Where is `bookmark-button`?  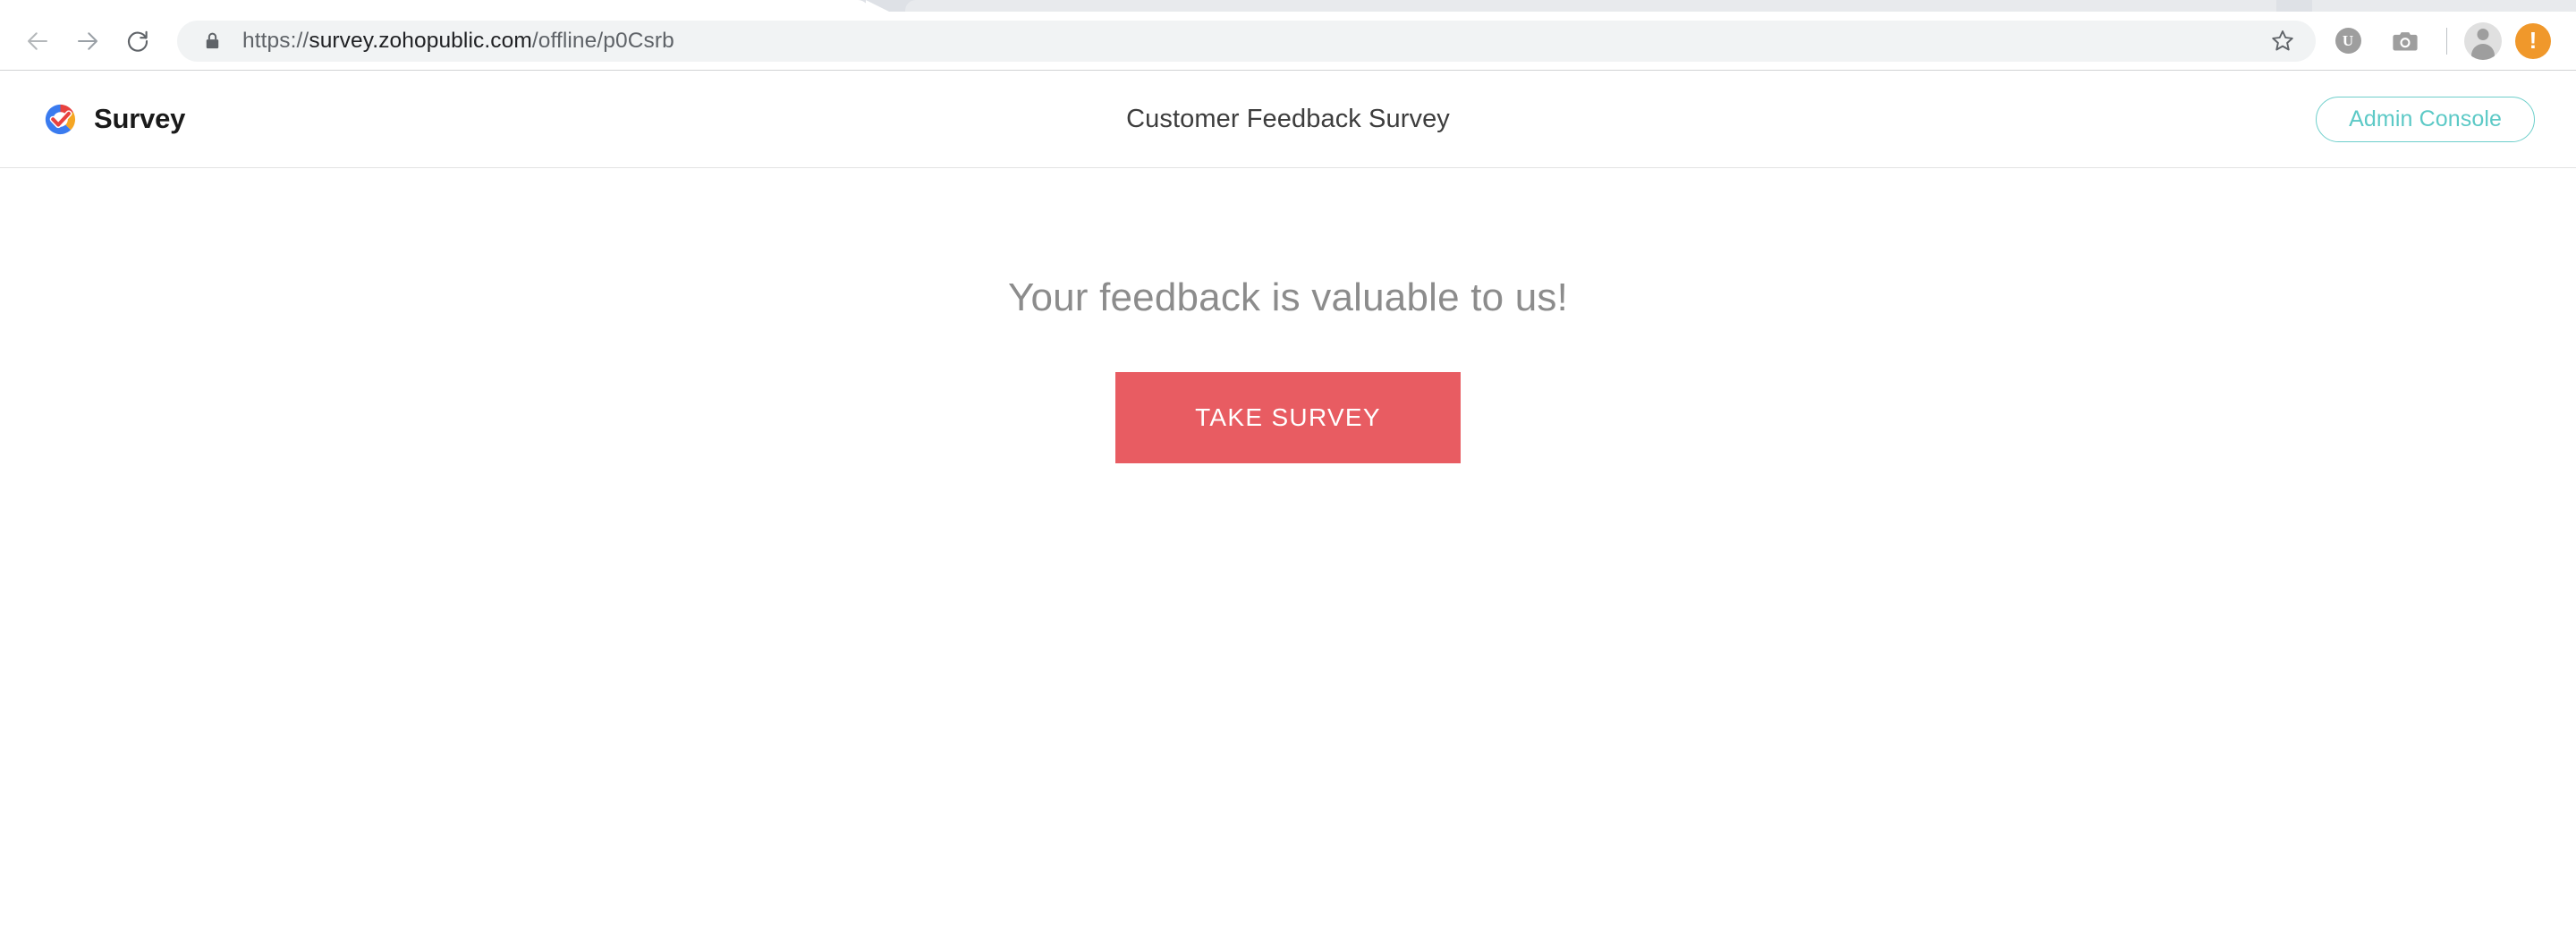 bookmark-button is located at coordinates (2282, 41).